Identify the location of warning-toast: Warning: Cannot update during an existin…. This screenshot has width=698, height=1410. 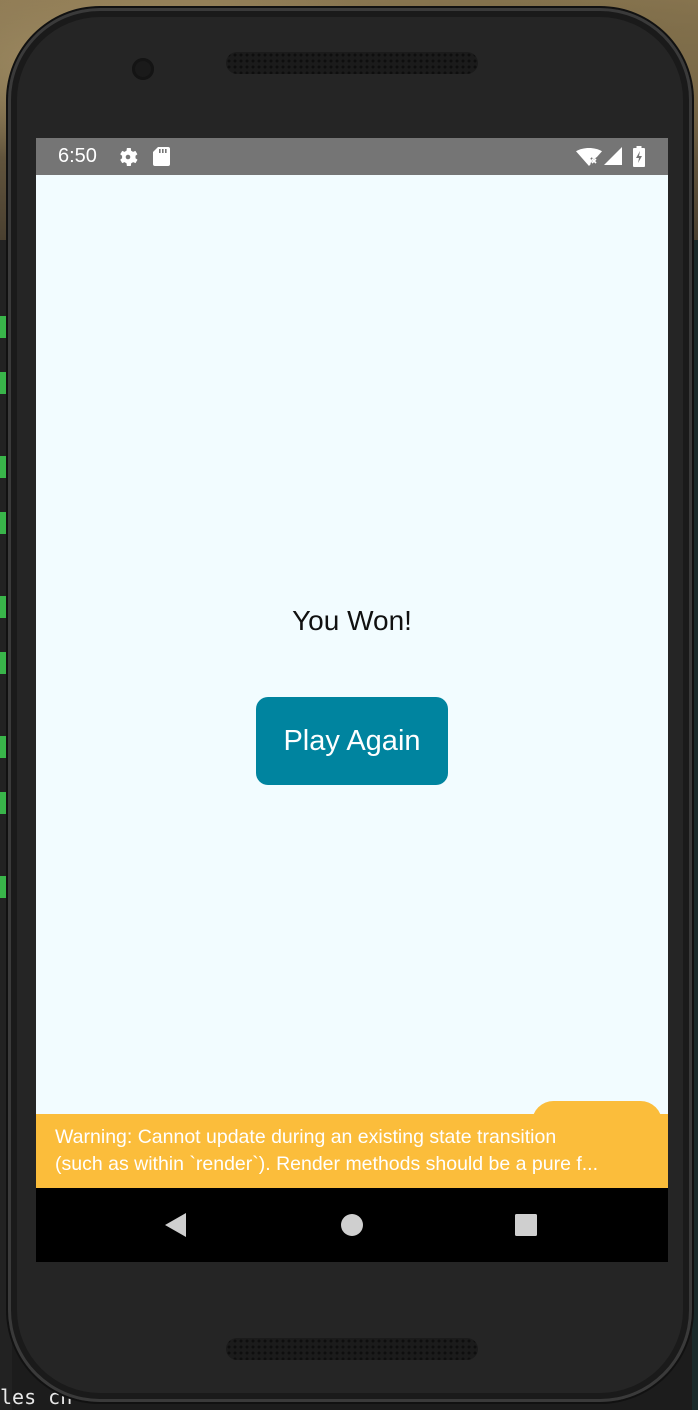
(352, 1151).